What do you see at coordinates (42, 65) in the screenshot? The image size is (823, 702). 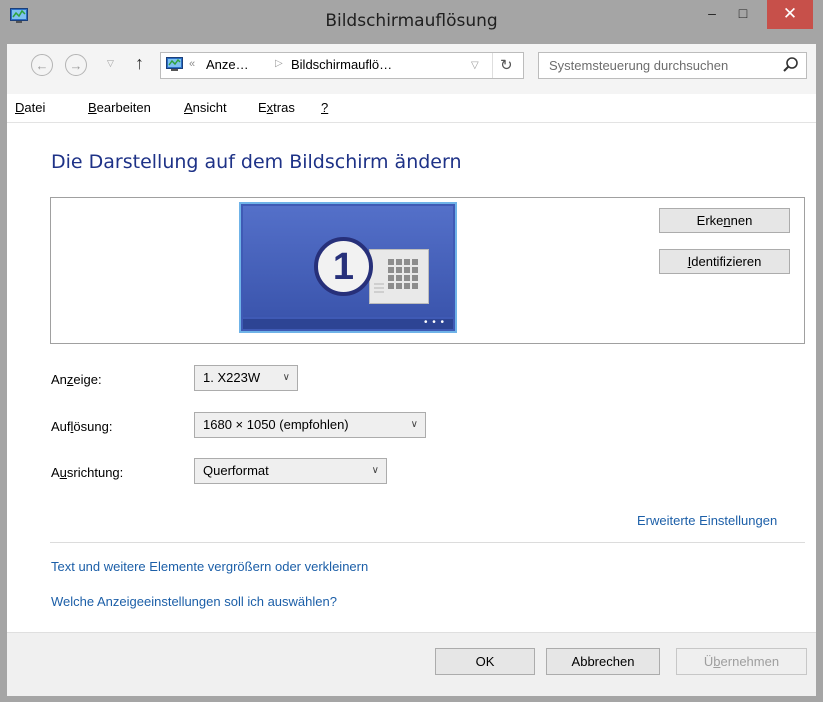 I see `back-icon: ←` at bounding box center [42, 65].